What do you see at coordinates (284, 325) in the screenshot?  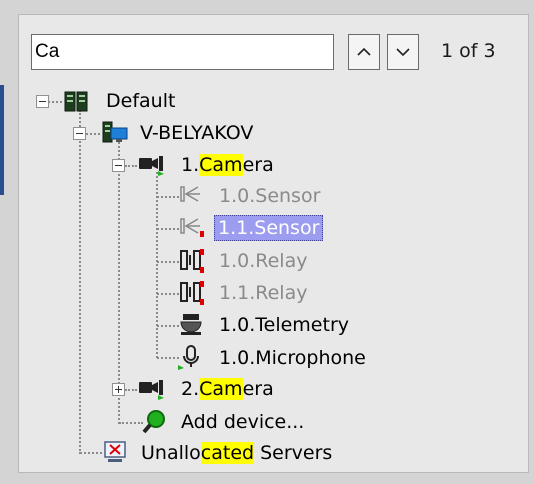 I see `tree-node-telemetry: 1.0.Telemetry` at bounding box center [284, 325].